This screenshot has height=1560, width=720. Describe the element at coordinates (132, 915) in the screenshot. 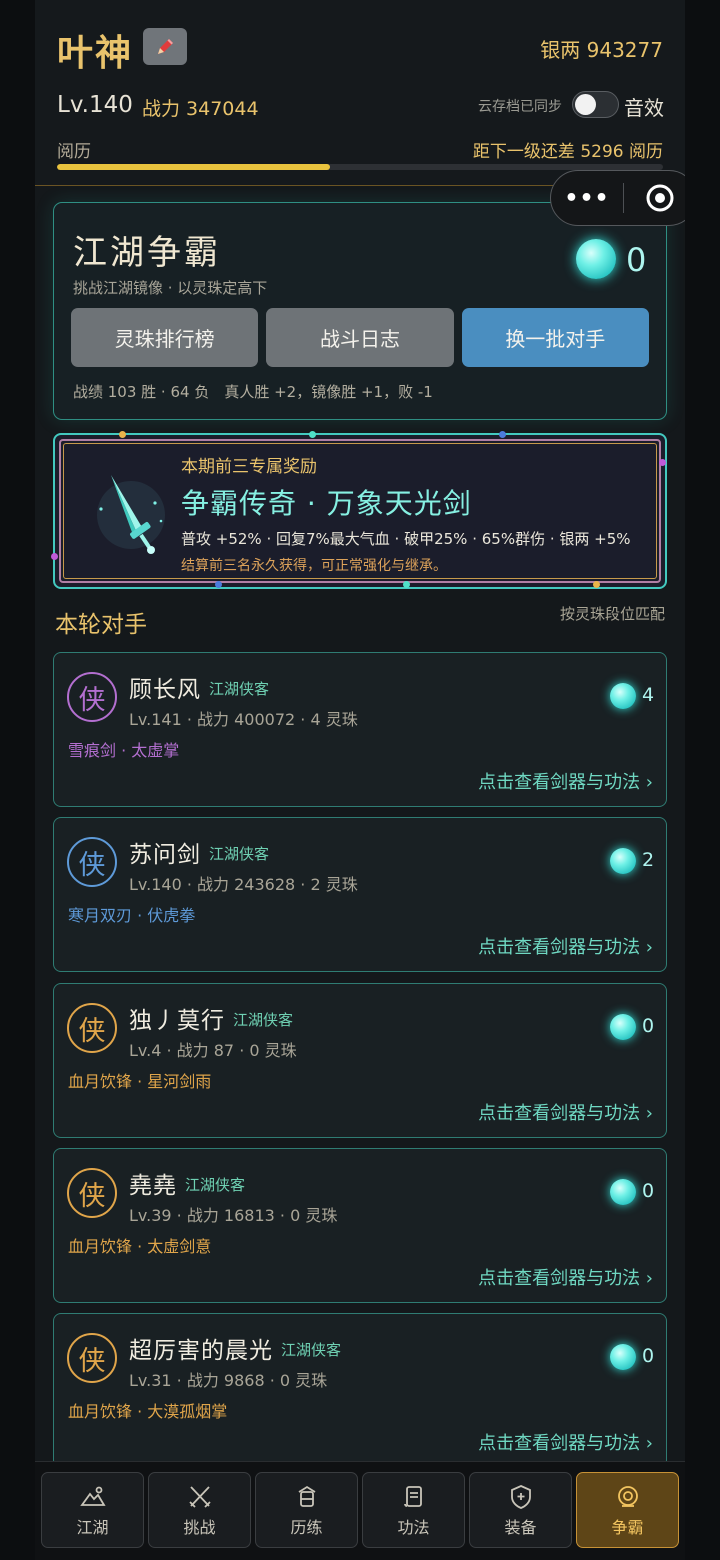

I see `opponent-skills: 寒月双刃 · 伏虎拳` at that location.